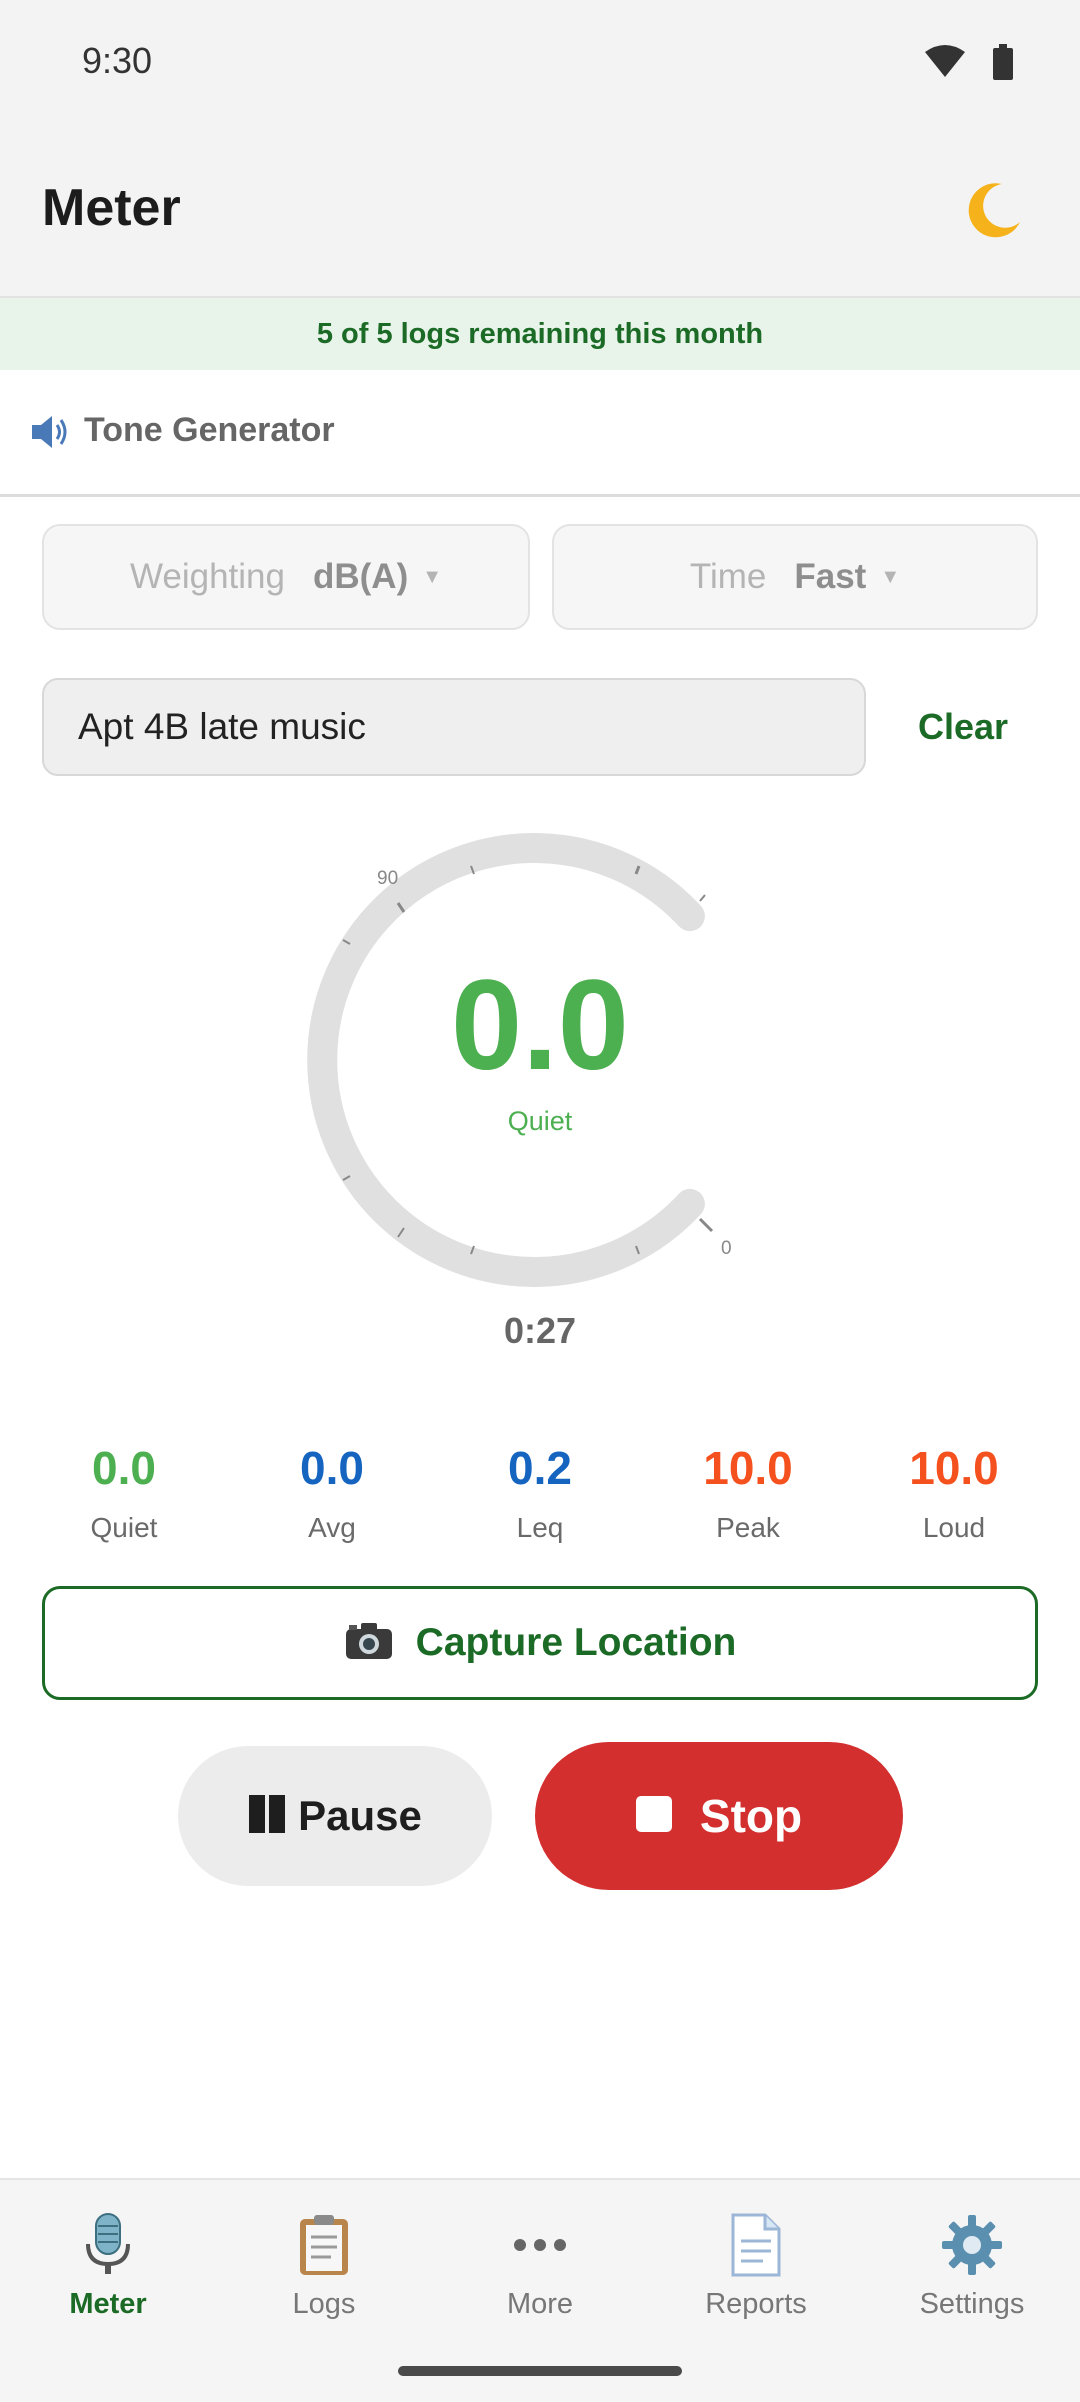  I want to click on nav-item-reports: Reports, so click(756, 2270).